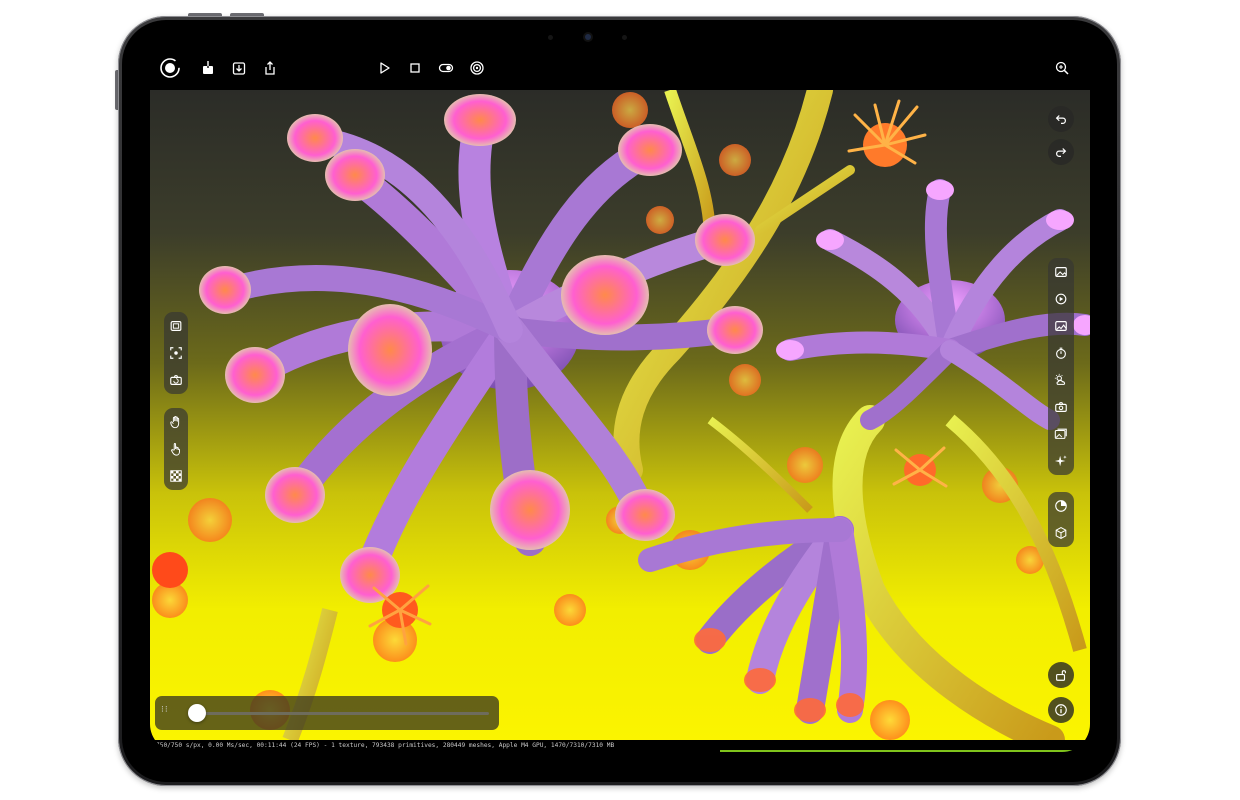  Describe the element at coordinates (620, 68) in the screenshot. I see `top-toolbar` at that location.